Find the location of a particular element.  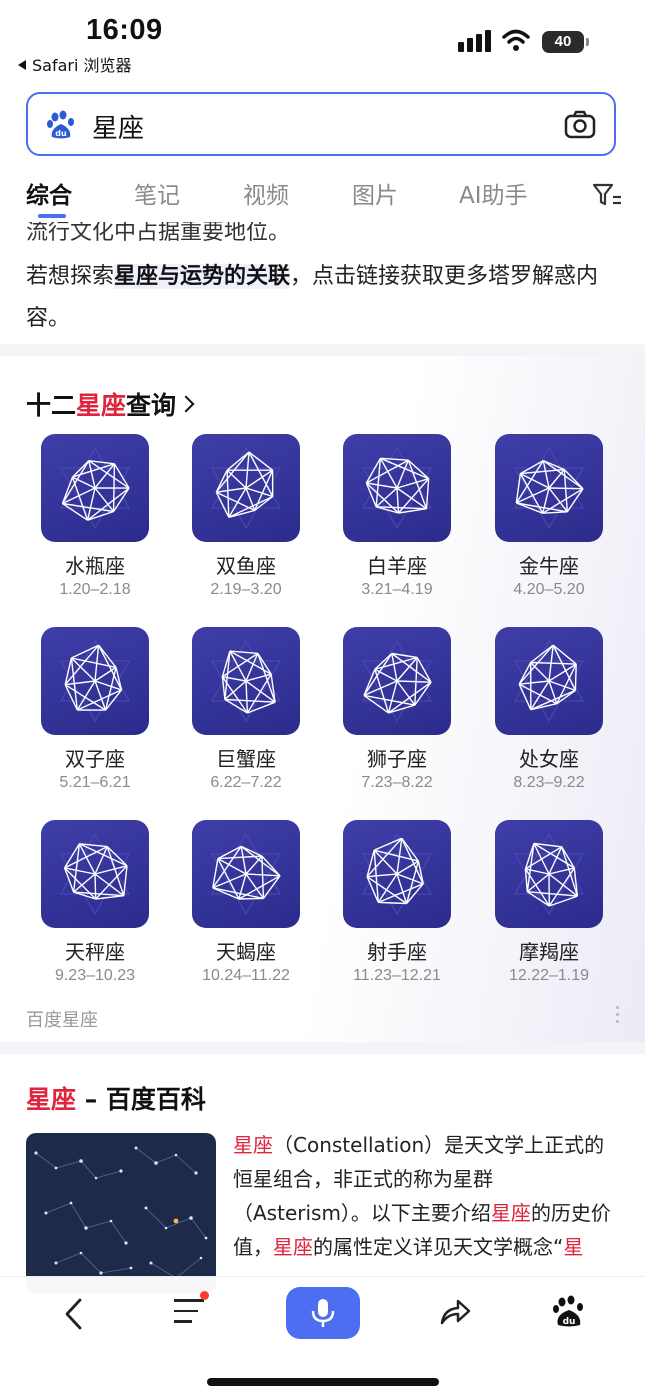

microphone-icon is located at coordinates (323, 1313).